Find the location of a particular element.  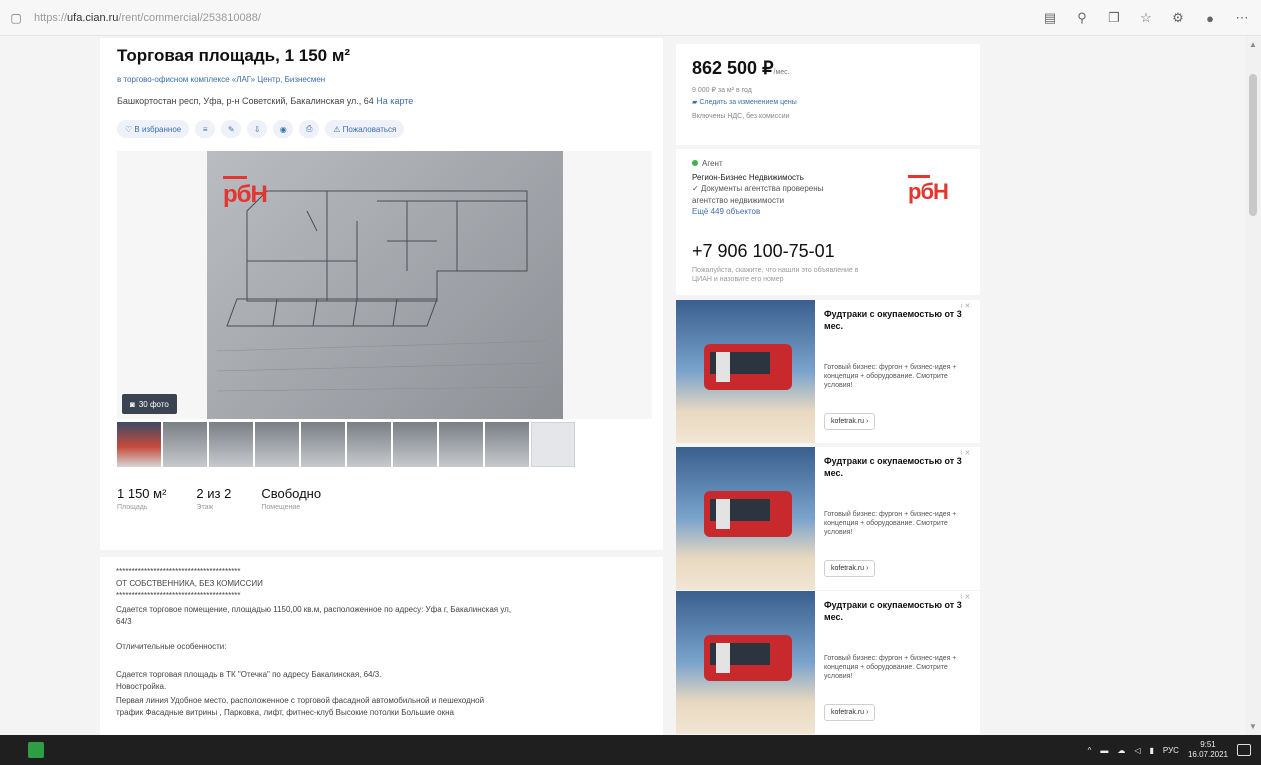

share-icon: ◉ is located at coordinates (283, 129).